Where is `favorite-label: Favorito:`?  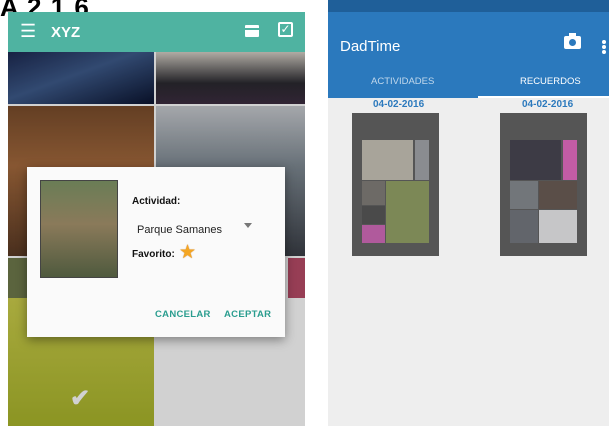 favorite-label: Favorito: is located at coordinates (153, 254).